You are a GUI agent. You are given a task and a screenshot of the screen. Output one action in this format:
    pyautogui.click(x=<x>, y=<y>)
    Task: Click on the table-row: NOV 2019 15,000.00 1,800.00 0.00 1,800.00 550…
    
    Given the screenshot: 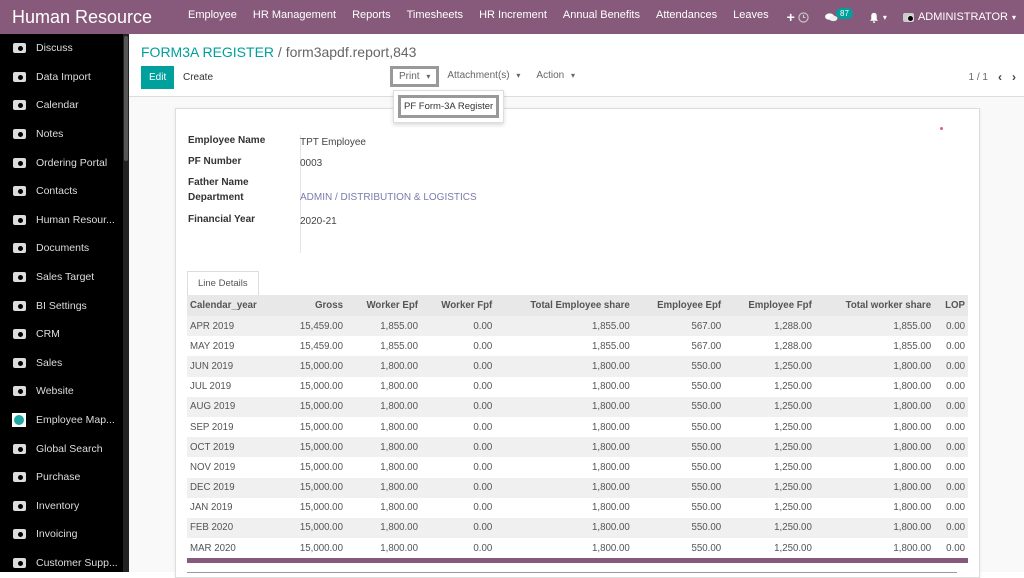 What is the action you would take?
    pyautogui.click(x=577, y=467)
    